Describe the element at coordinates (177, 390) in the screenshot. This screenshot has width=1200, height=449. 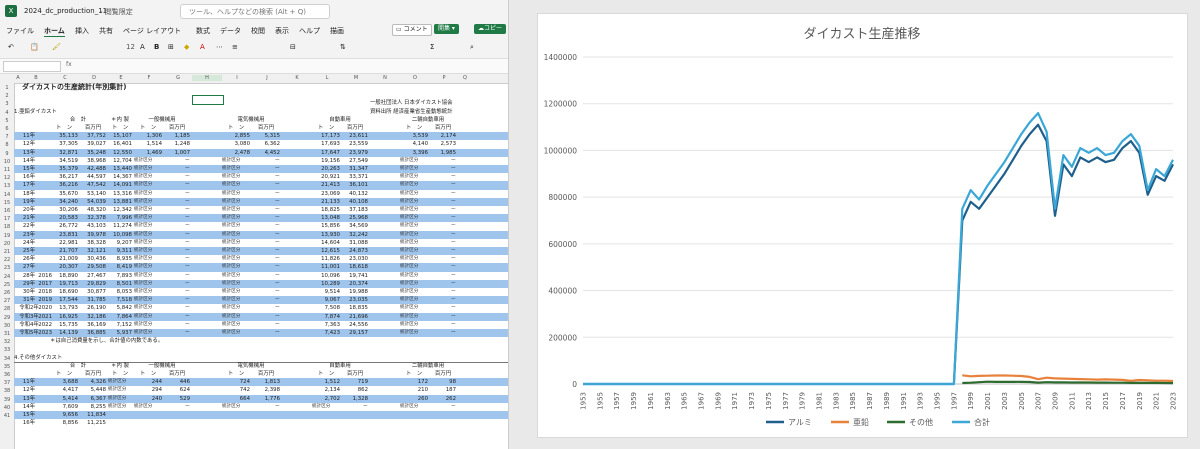
I see `cell-G: 624` at that location.